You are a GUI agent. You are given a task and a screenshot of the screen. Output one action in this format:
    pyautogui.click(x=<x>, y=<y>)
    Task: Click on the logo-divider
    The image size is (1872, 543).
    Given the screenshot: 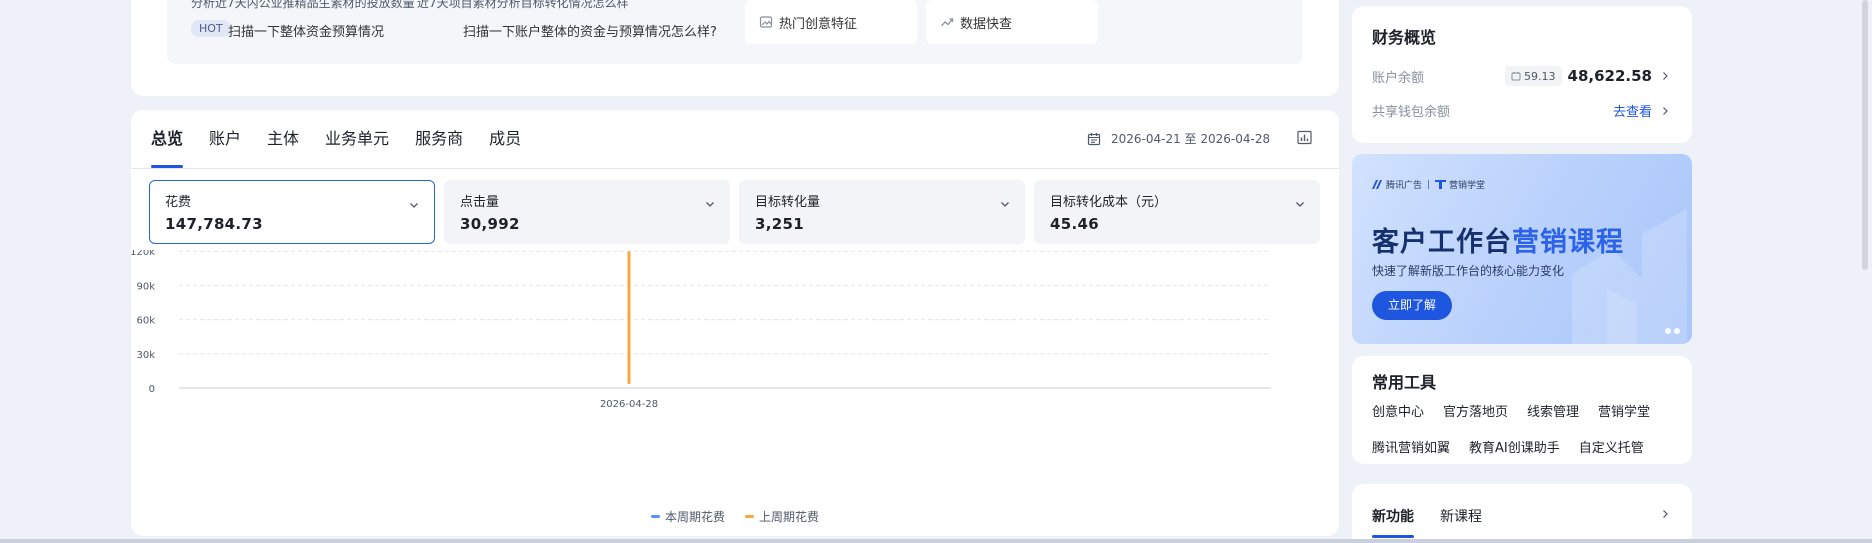 What is the action you would take?
    pyautogui.click(x=1429, y=184)
    